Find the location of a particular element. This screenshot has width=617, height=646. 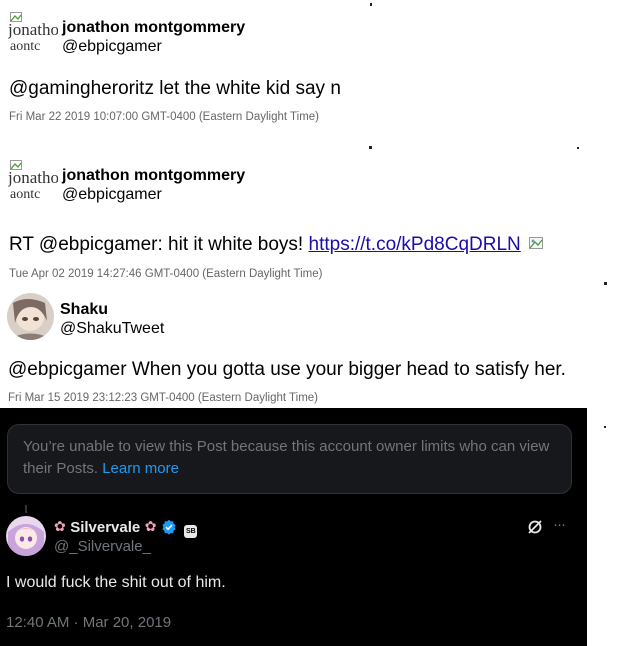

author-handle: @_Silvervale_ is located at coordinates (102, 546).